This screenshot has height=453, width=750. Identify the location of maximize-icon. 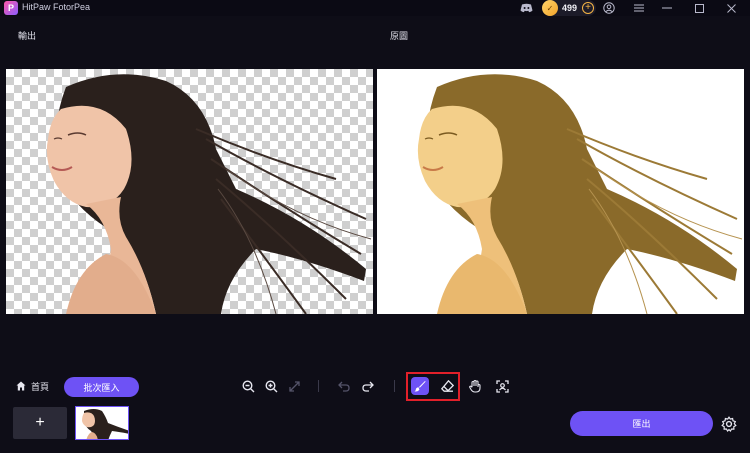
(699, 8).